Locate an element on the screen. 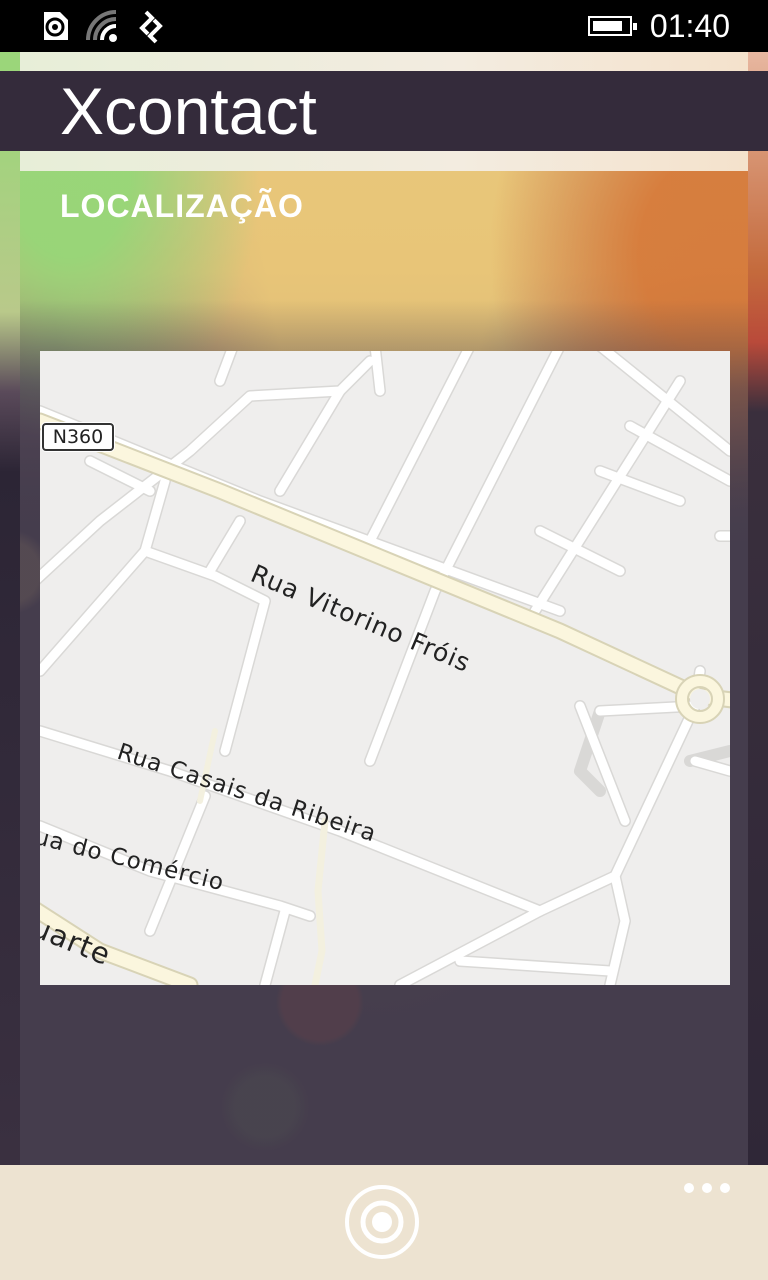 This screenshot has height=1280, width=768. status-bar: 01:40 is located at coordinates (384, 26).